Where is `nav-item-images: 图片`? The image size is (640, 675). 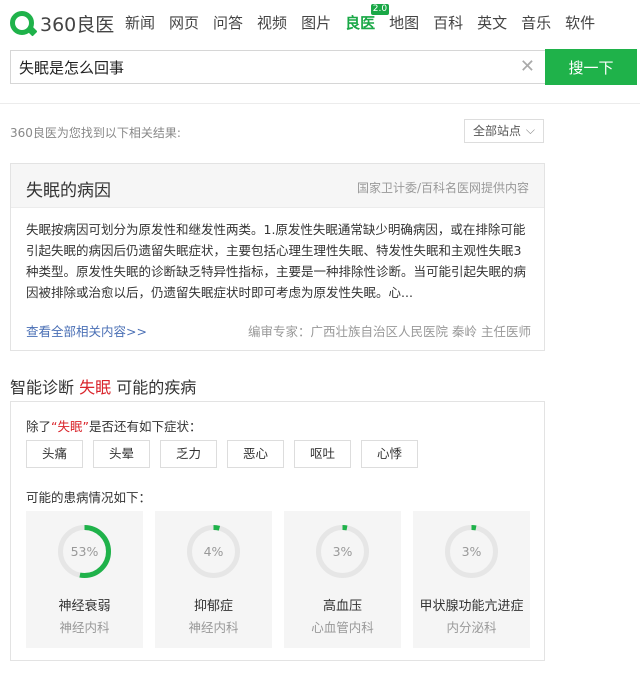
nav-item-images: 图片 is located at coordinates (316, 23).